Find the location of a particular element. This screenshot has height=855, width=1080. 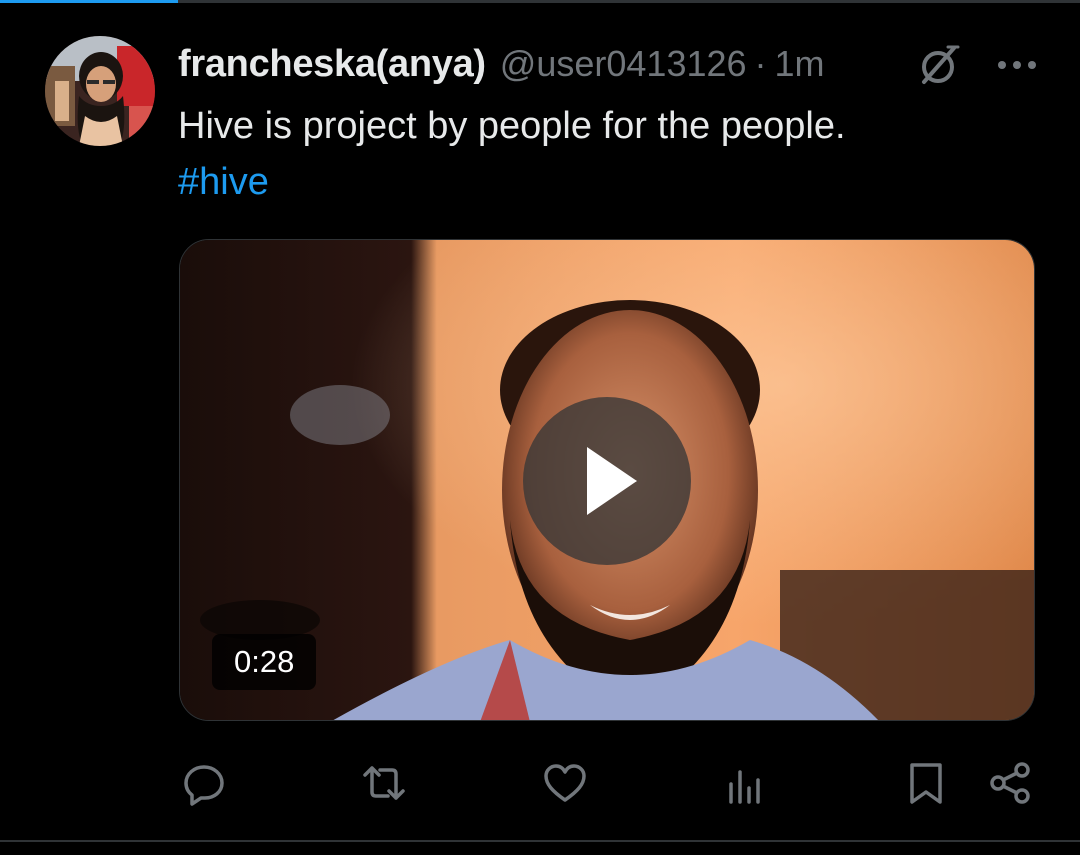

active-tab-indicator is located at coordinates (89, 1).